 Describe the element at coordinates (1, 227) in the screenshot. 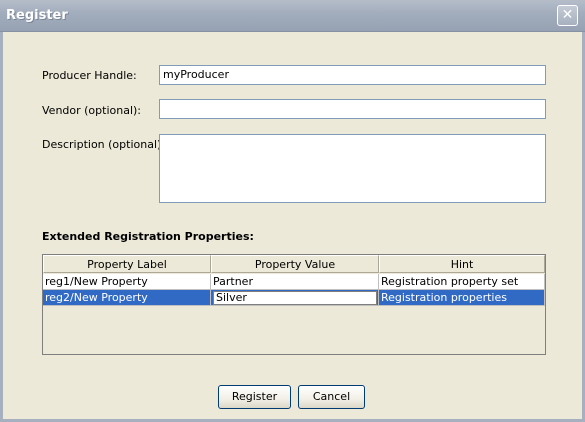

I see `window-border-left` at that location.